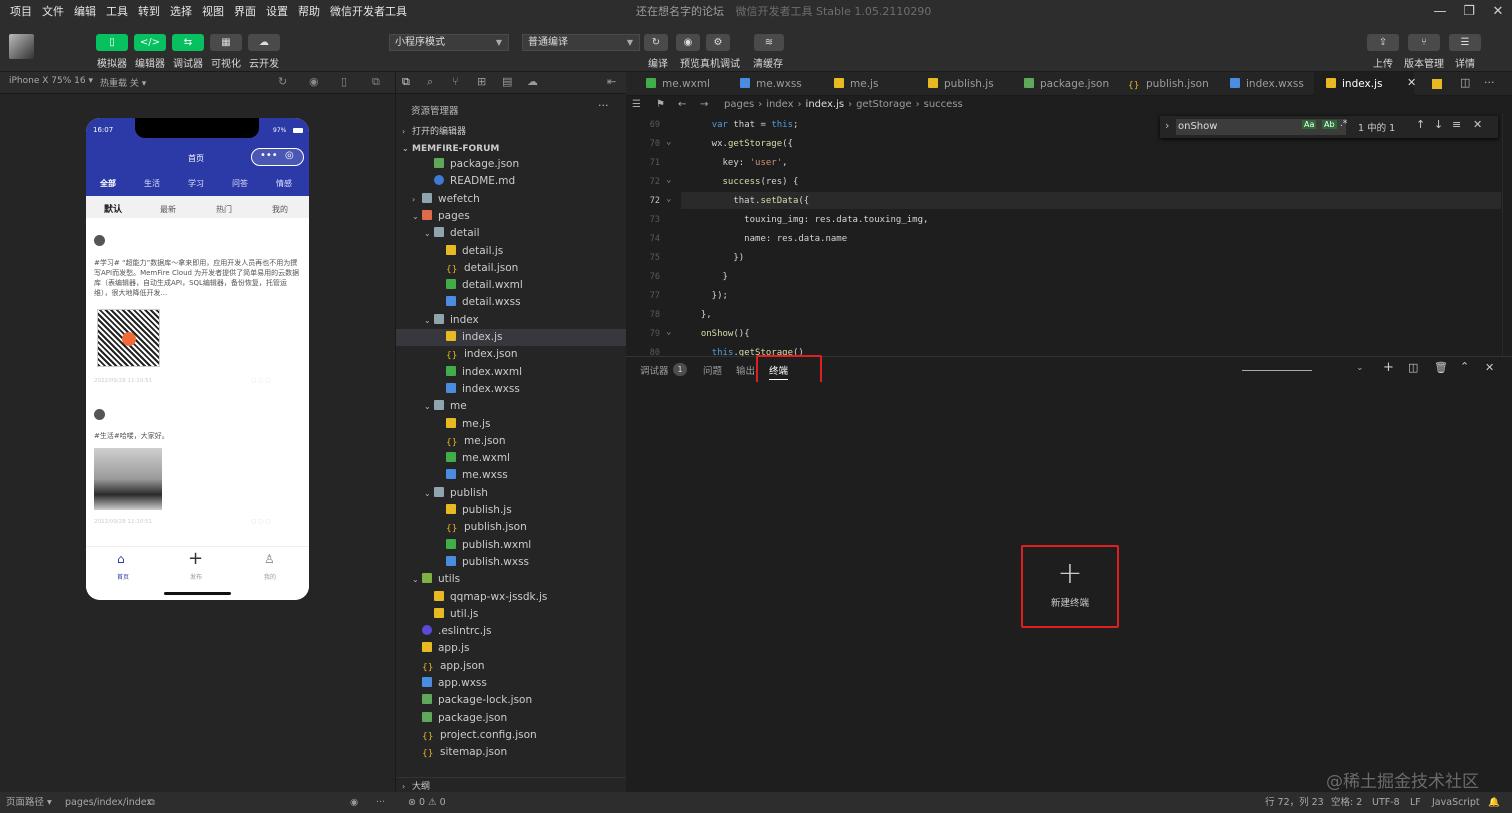 The height and width of the screenshot is (813, 1512). What do you see at coordinates (1413, 367) in the screenshot?
I see `split-terminal-icon: ◫` at bounding box center [1413, 367].